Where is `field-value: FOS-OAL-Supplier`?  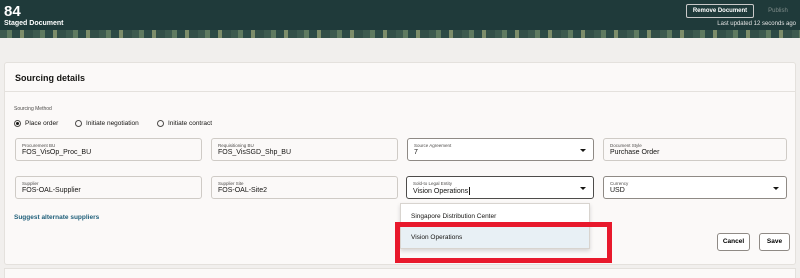
field-value: FOS-OAL-Supplier is located at coordinates (51, 190).